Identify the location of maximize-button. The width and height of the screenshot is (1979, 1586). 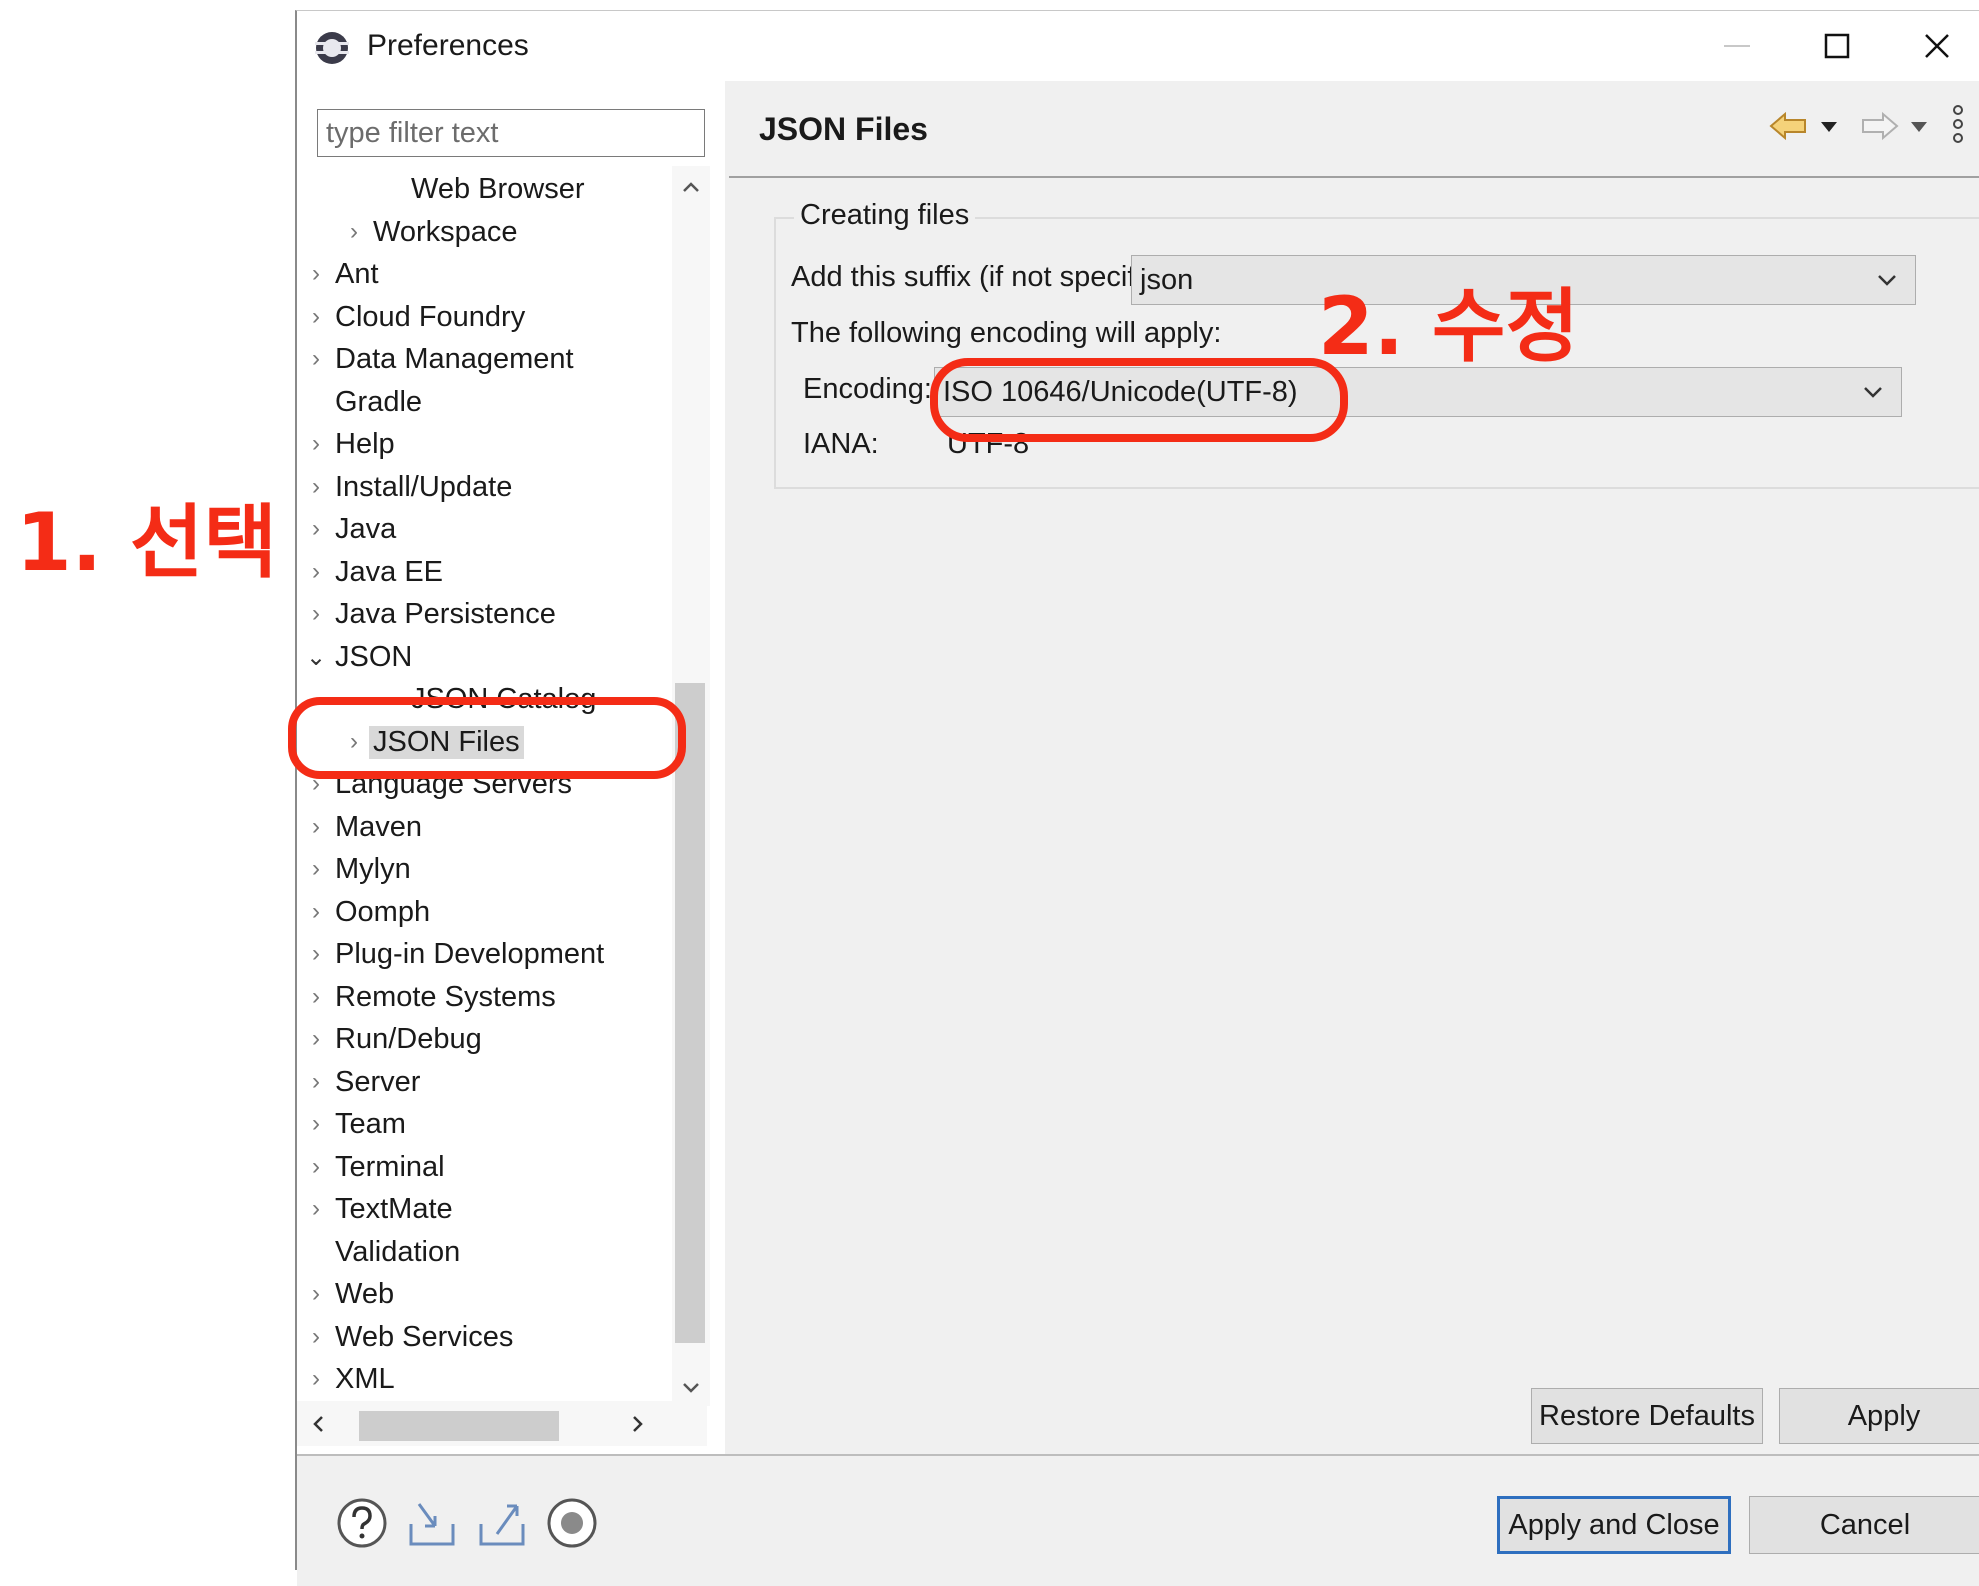
(1837, 46).